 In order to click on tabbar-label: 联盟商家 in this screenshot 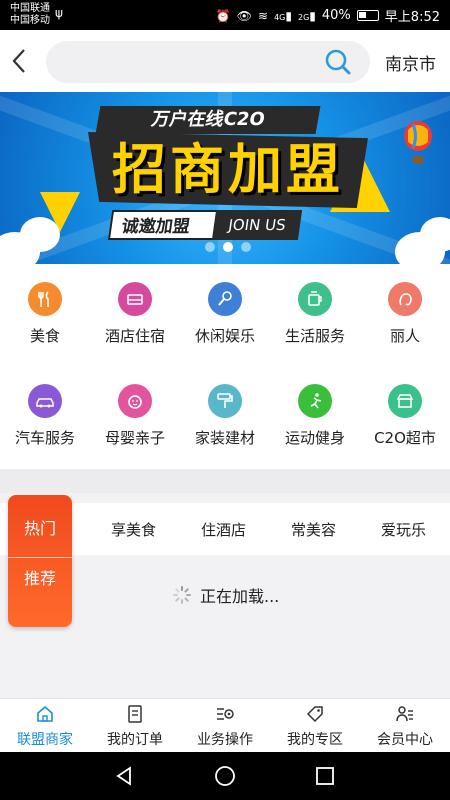, I will do `click(45, 740)`.